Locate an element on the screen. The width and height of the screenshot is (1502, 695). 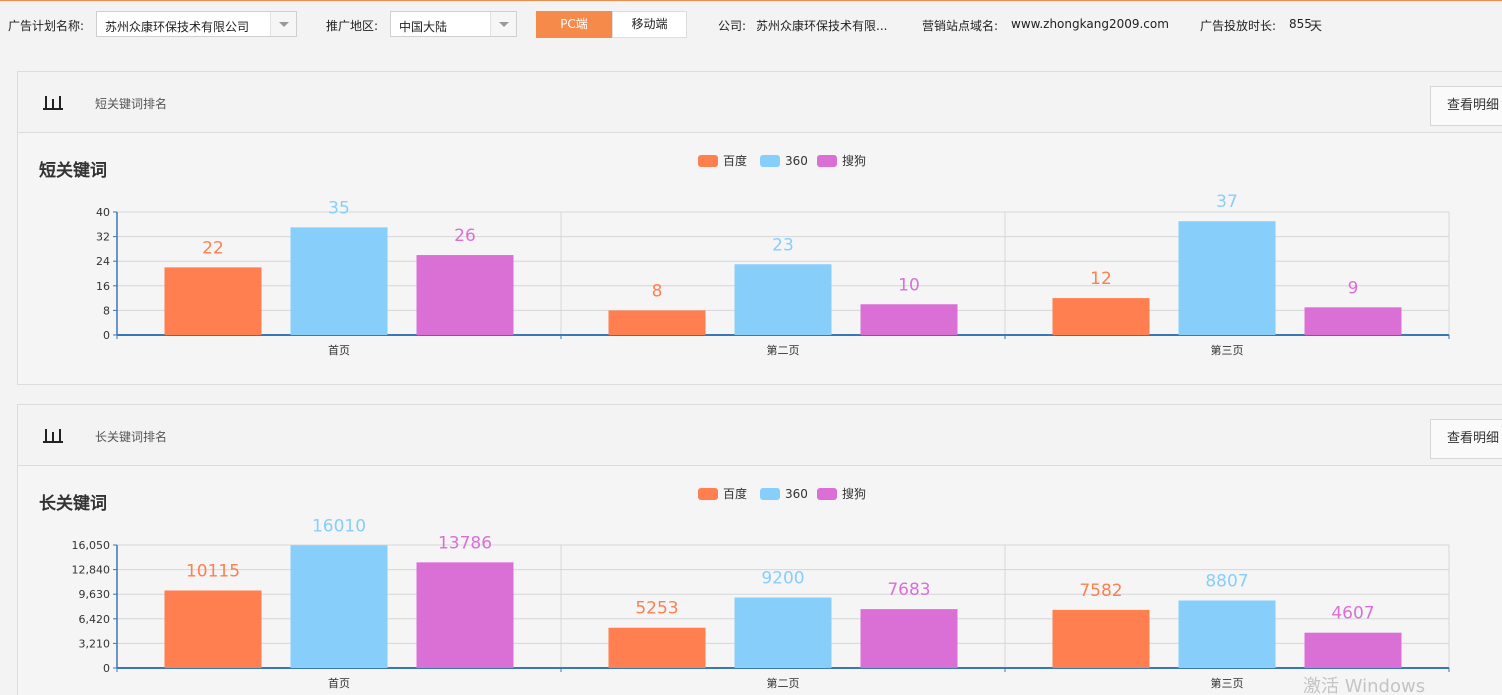
data-label: 37 is located at coordinates (1227, 202).